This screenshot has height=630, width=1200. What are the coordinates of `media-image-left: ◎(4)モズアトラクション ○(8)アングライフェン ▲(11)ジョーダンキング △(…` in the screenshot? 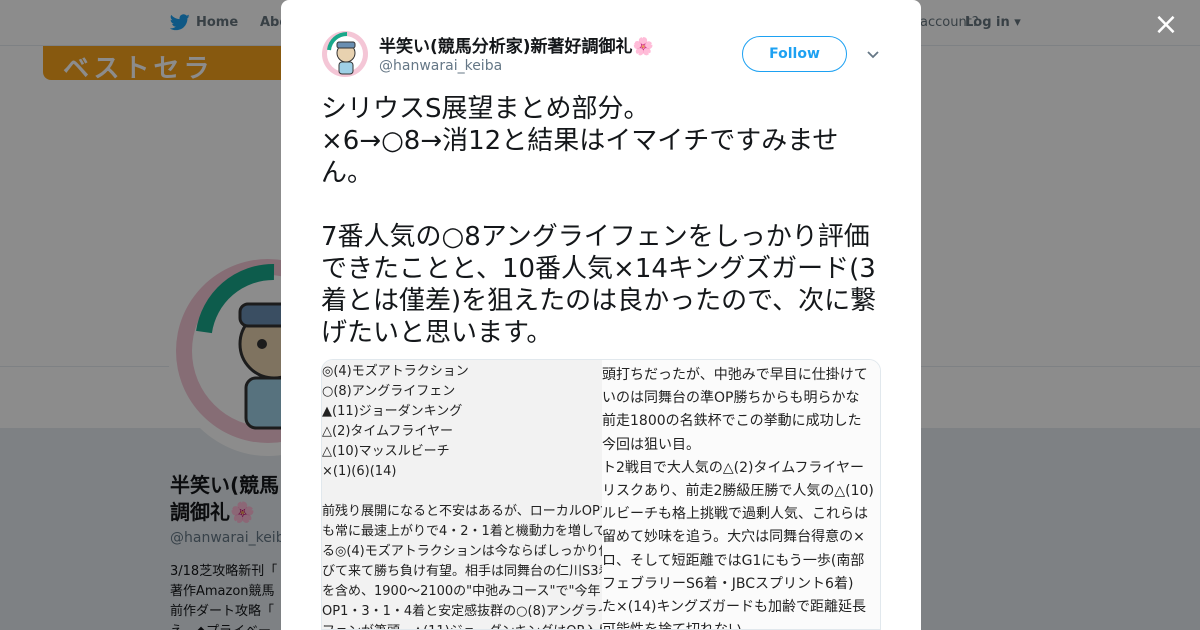 It's located at (472, 494).